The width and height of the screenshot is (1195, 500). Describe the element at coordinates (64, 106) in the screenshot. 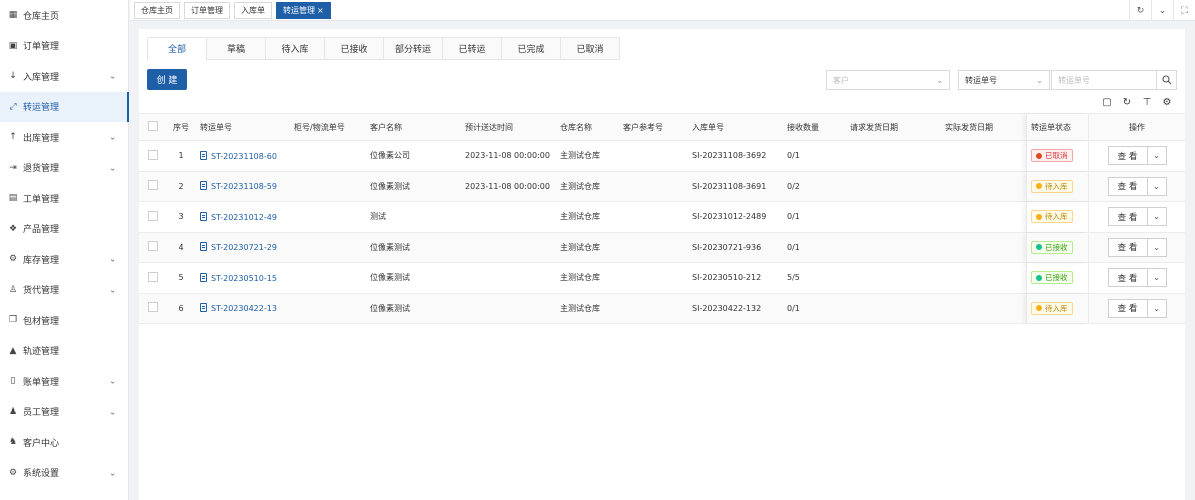

I see `sidebar-item: ⤢ 转运管理` at that location.